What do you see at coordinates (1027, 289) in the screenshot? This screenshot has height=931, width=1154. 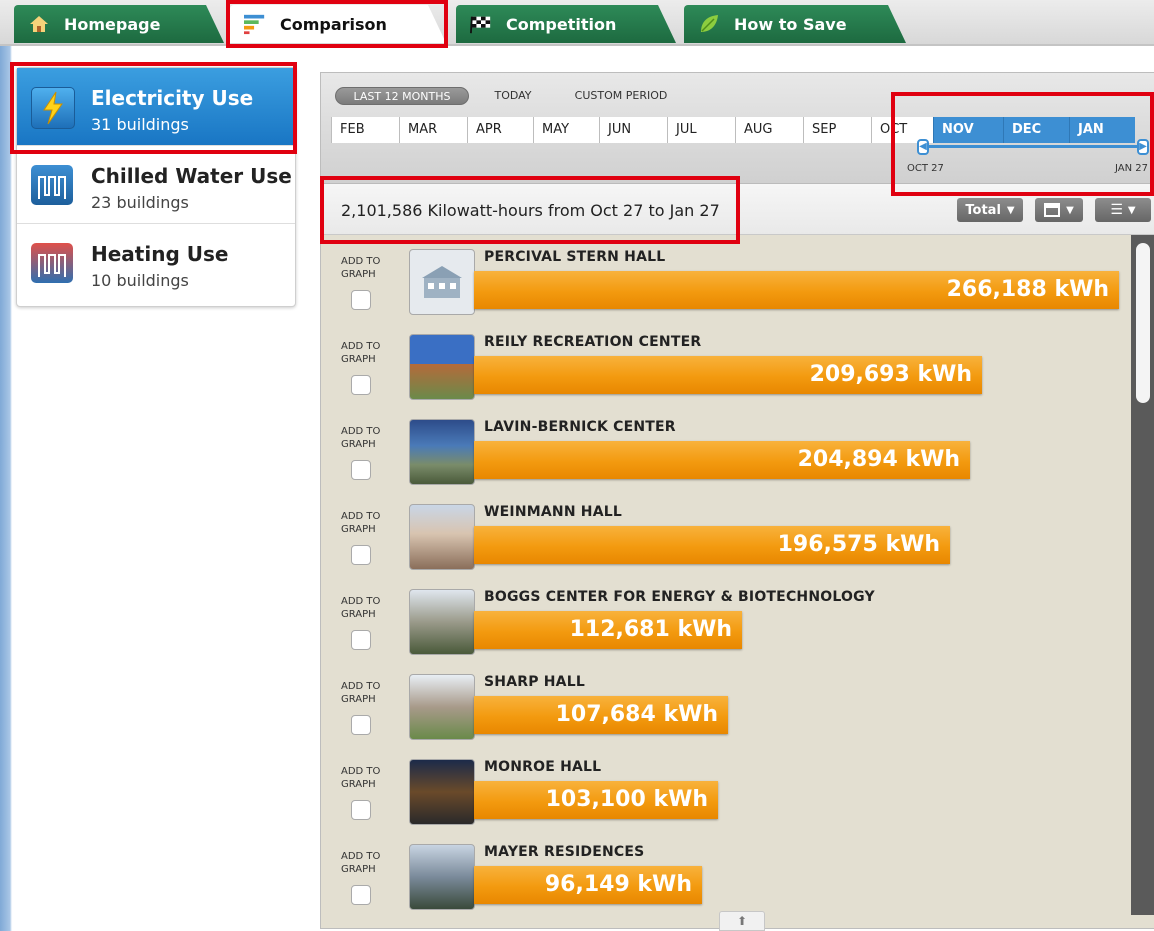 I see `usage-value: 266,188 kWh` at bounding box center [1027, 289].